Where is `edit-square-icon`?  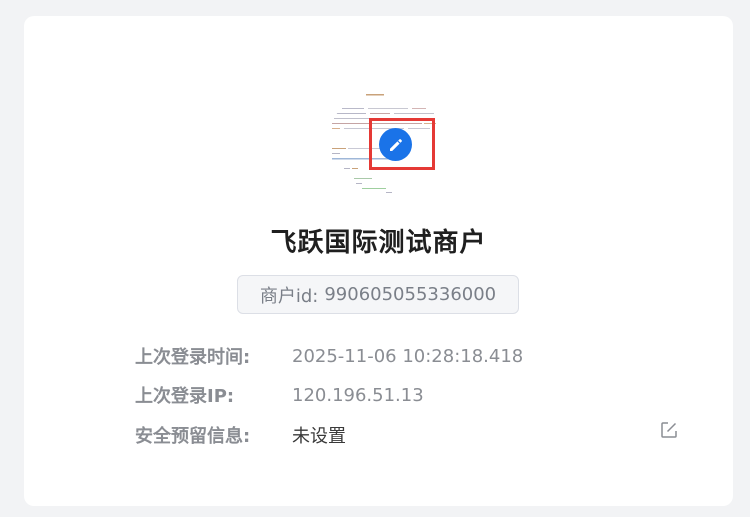 edit-square-icon is located at coordinates (669, 430).